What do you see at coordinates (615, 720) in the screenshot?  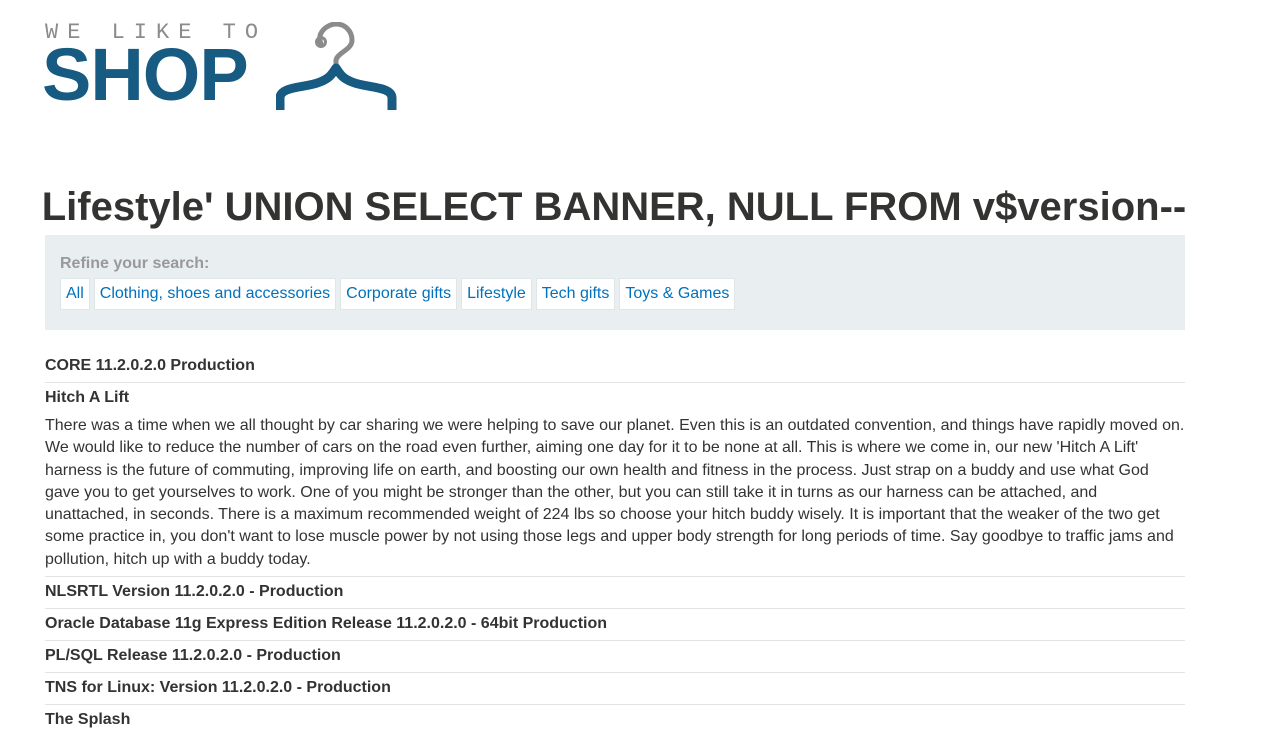 I see `table-row: The Splash` at bounding box center [615, 720].